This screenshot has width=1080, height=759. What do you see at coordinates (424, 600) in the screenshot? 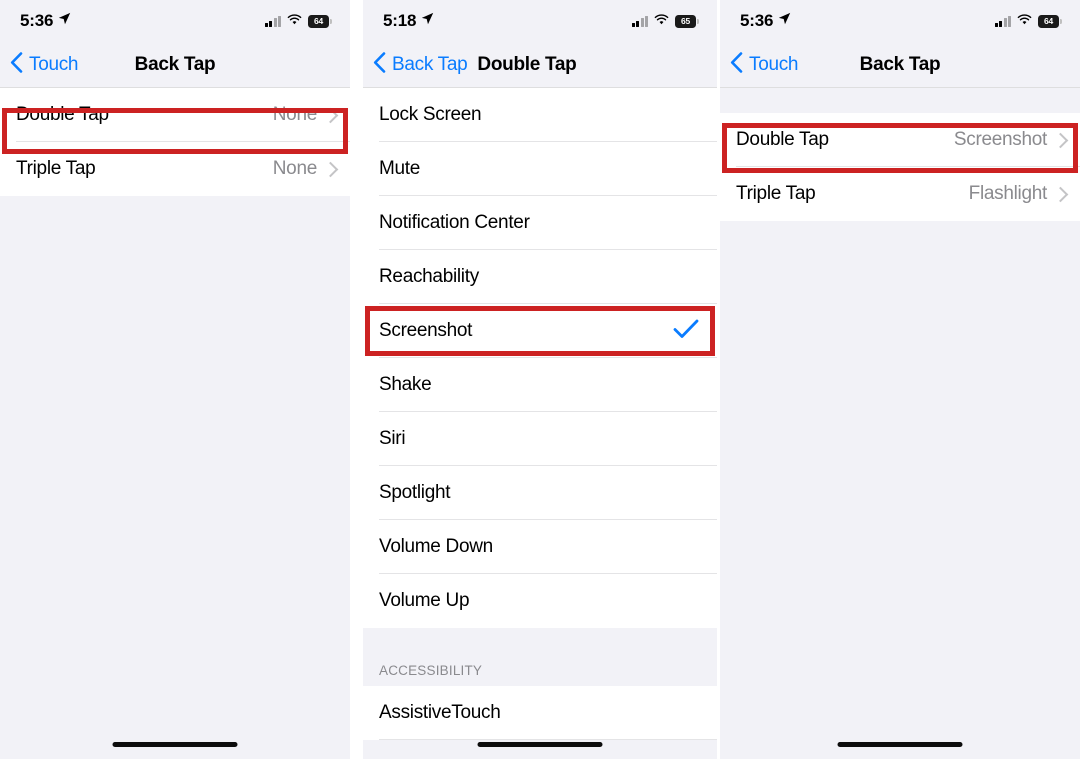
I see `row-label: Volume Up` at bounding box center [424, 600].